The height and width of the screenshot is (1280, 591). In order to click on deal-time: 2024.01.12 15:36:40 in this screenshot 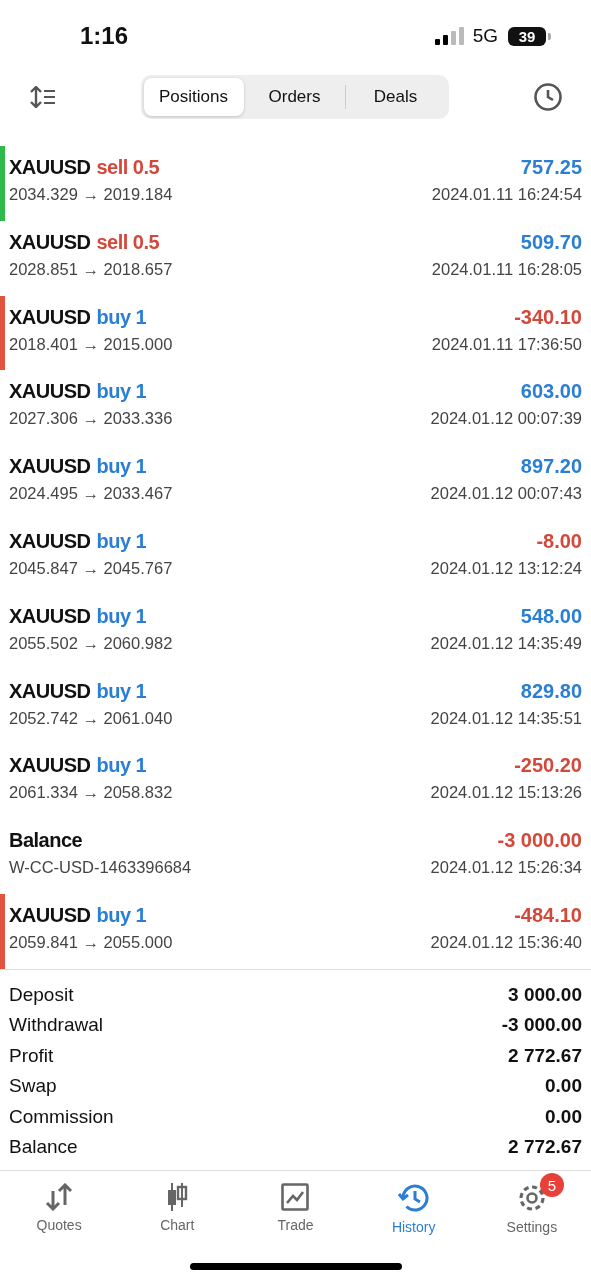, I will do `click(506, 942)`.